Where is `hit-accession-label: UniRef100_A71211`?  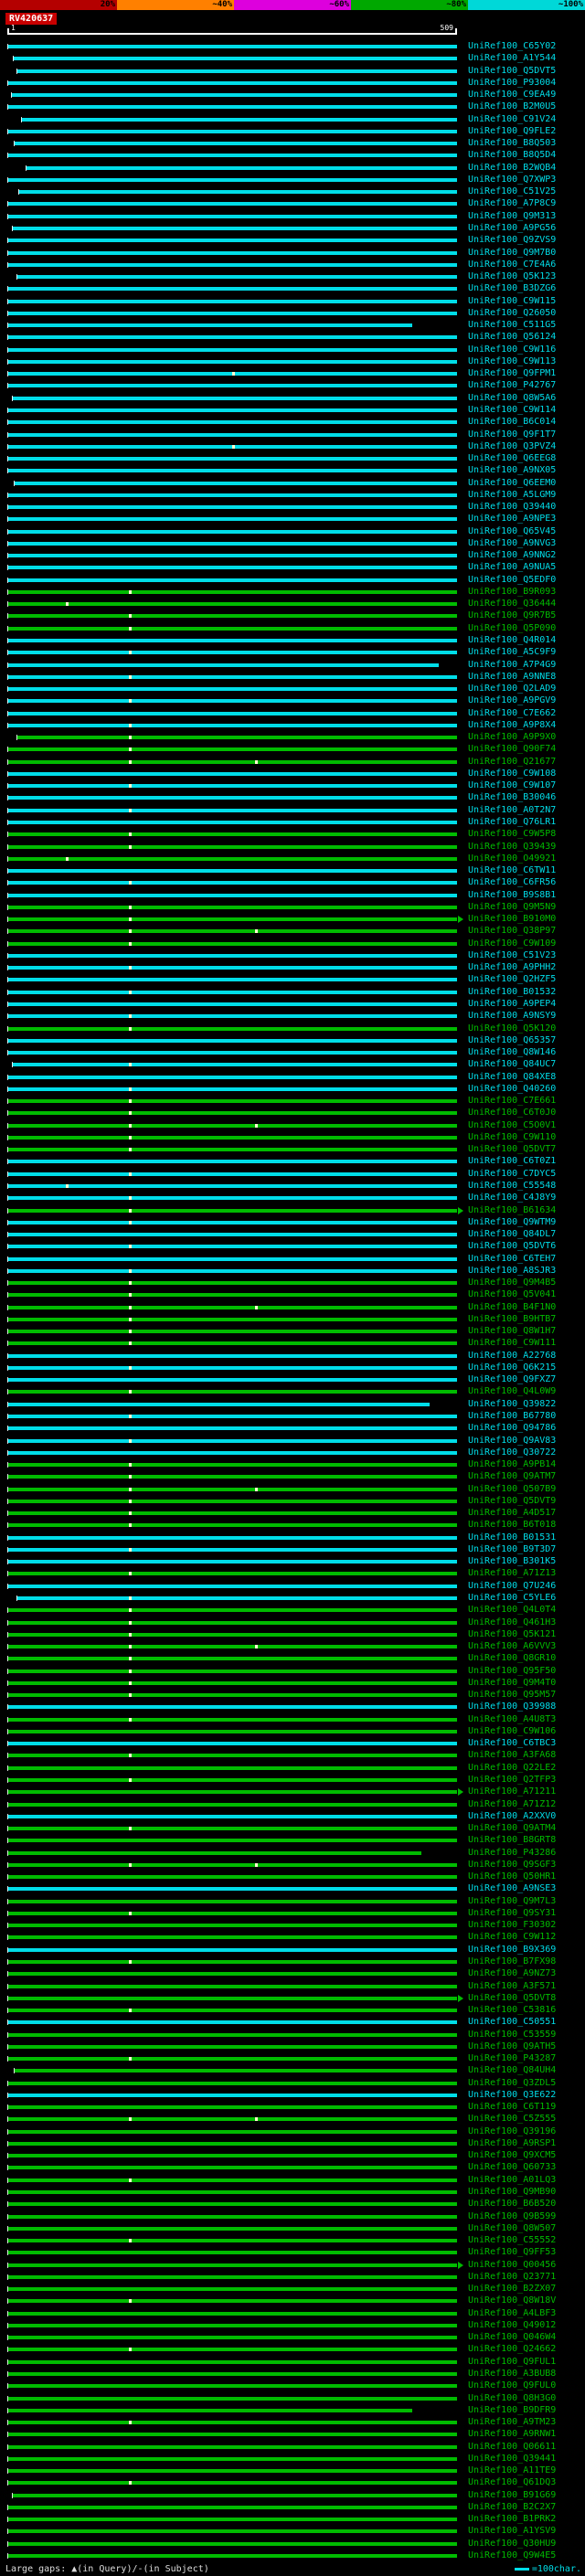
hit-accession-label: UniRef100_A71211 is located at coordinates (512, 1791).